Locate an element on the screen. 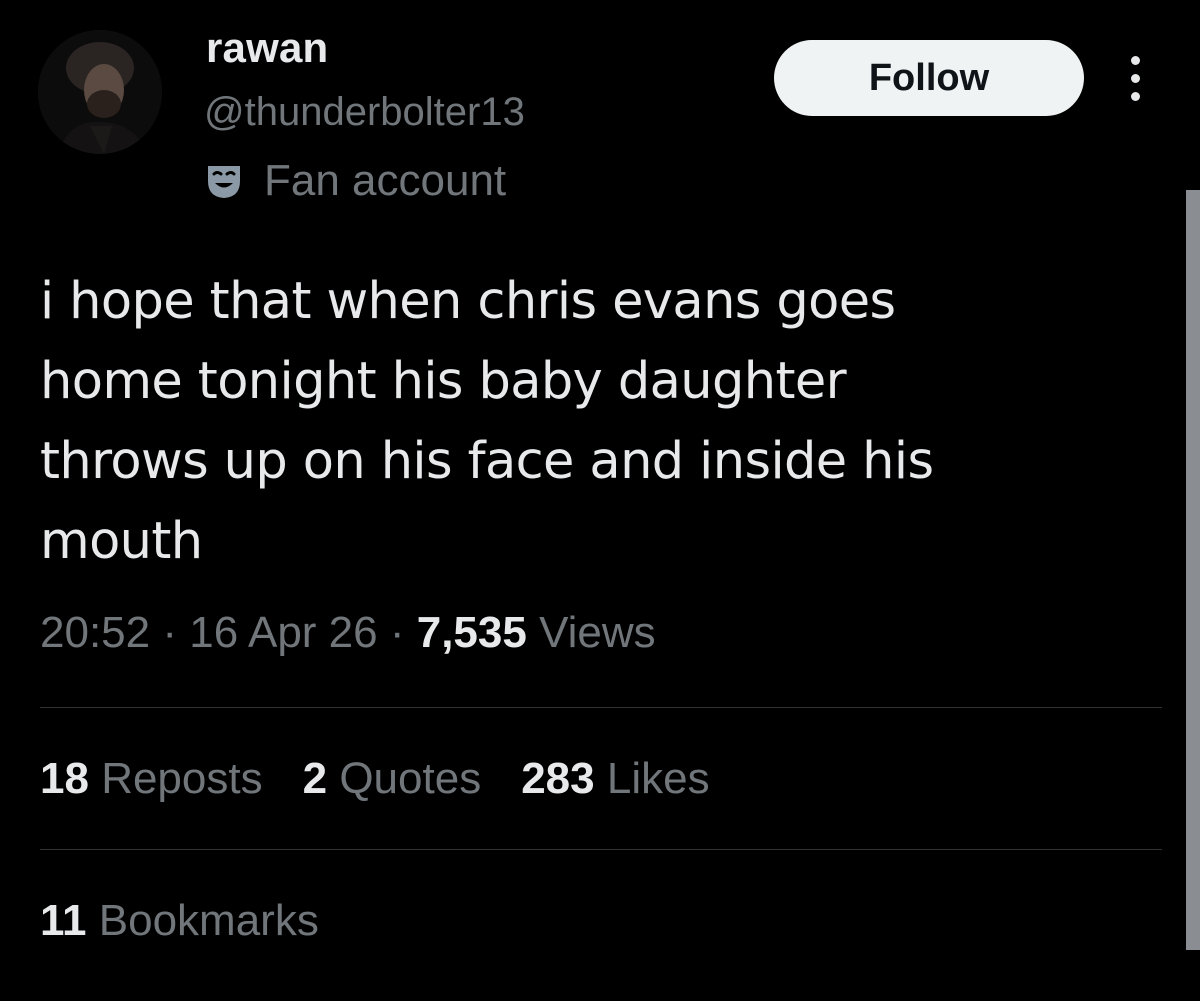  bookmarks-count: 11 is located at coordinates (63, 920).